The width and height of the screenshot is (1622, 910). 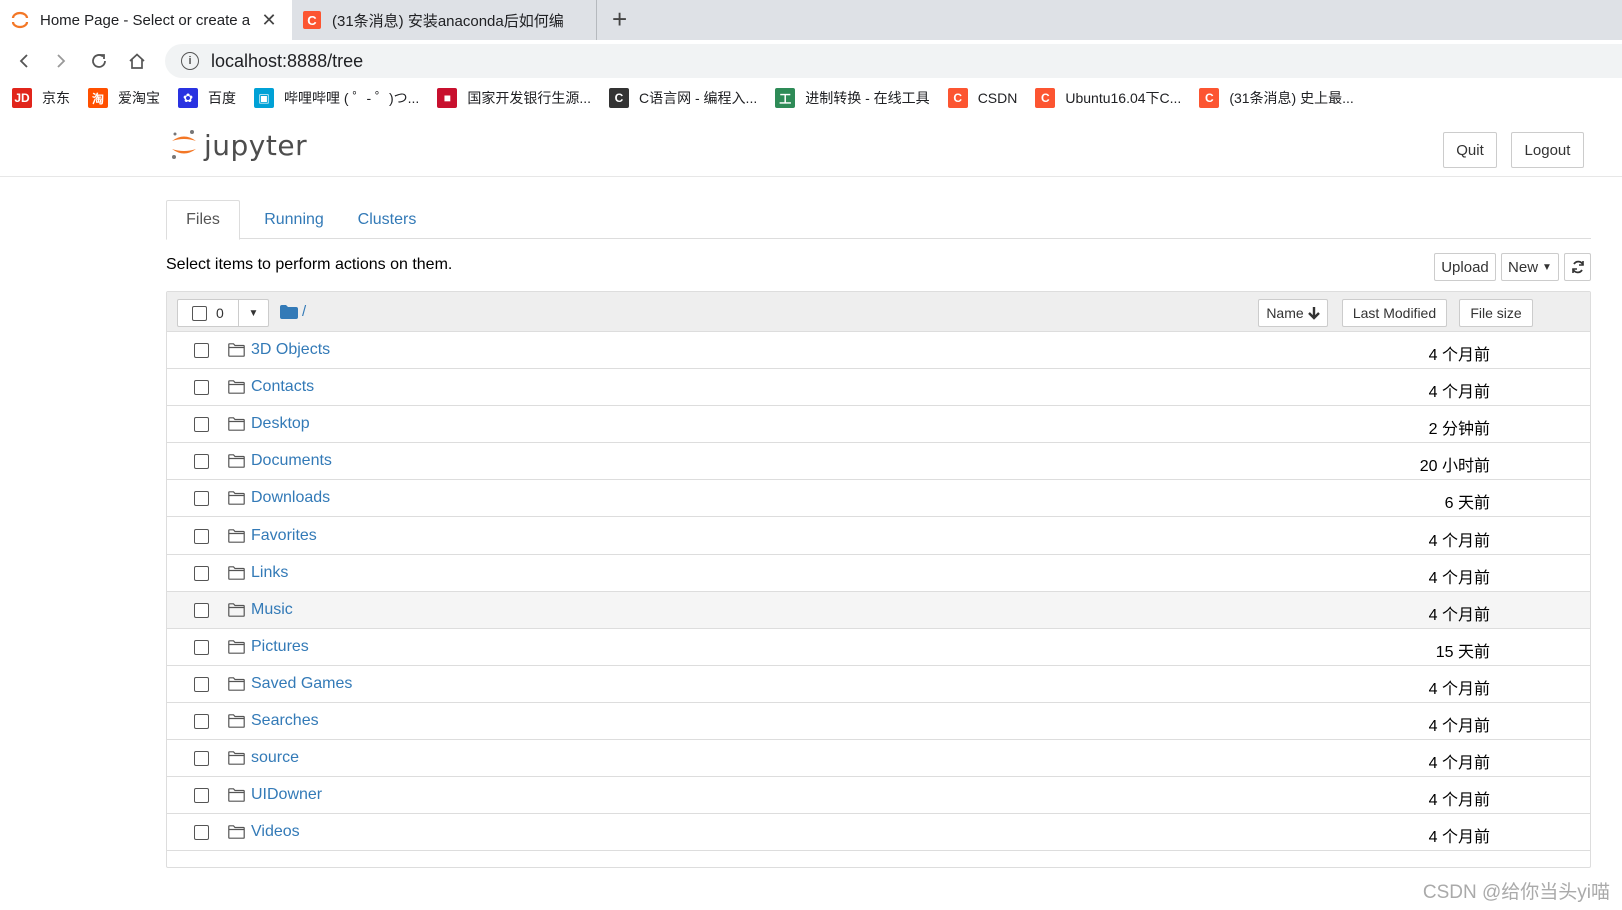 What do you see at coordinates (280, 647) in the screenshot?
I see `file-name-link: Pictures` at bounding box center [280, 647].